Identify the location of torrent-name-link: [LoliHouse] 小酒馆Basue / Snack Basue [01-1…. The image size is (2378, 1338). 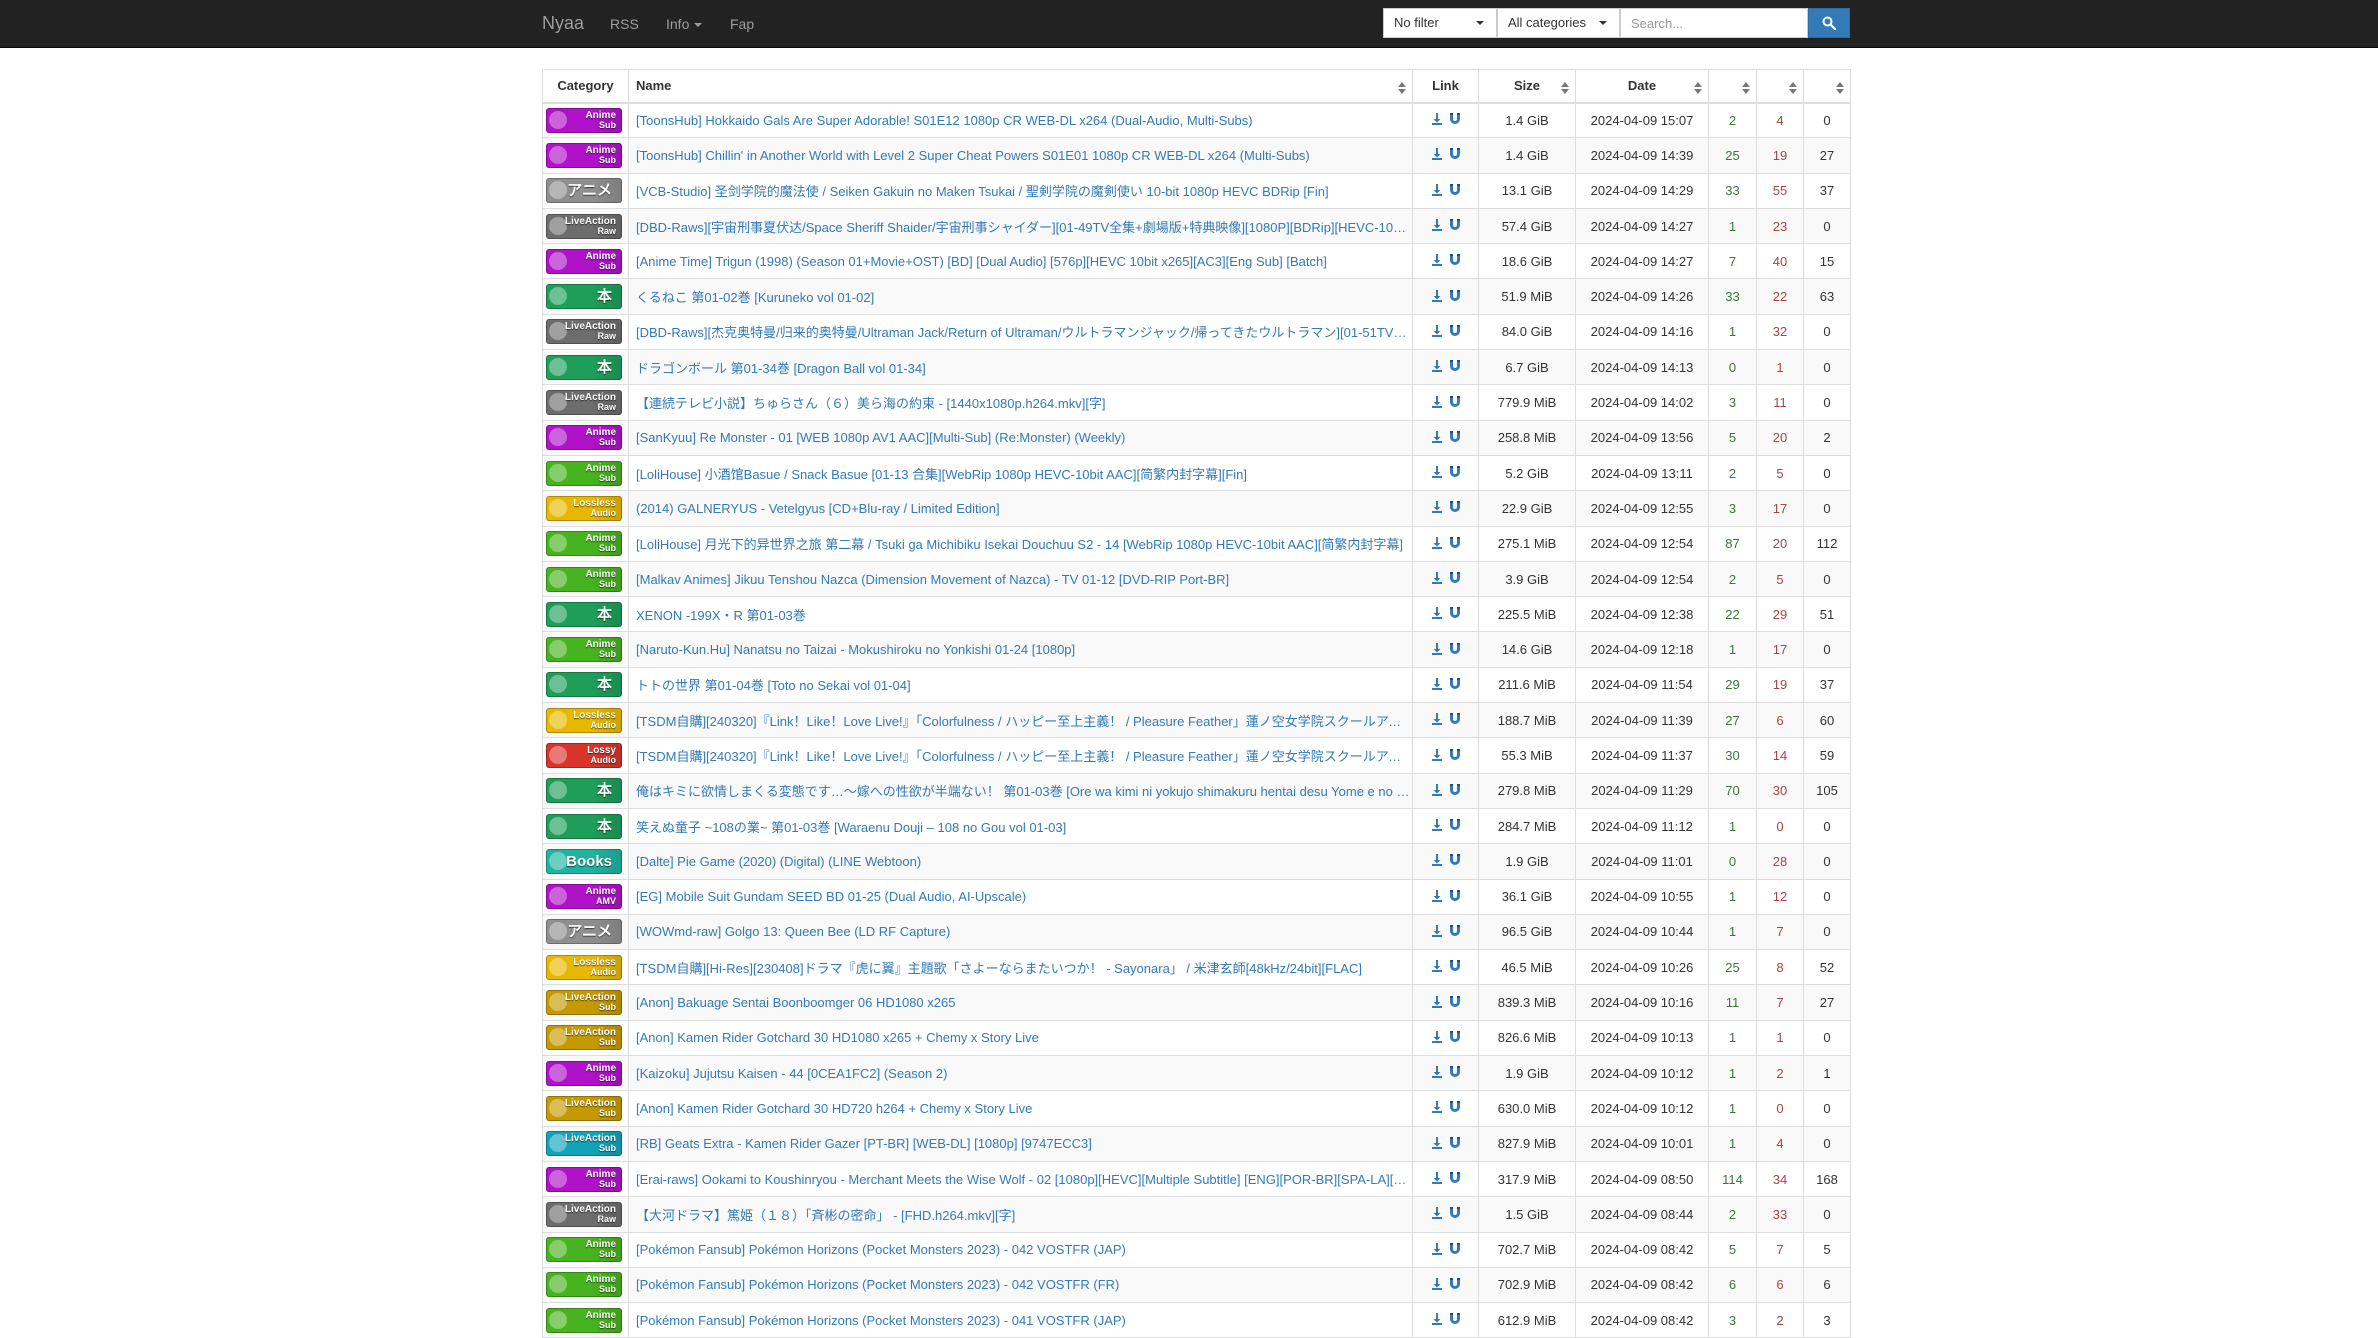
(941, 474).